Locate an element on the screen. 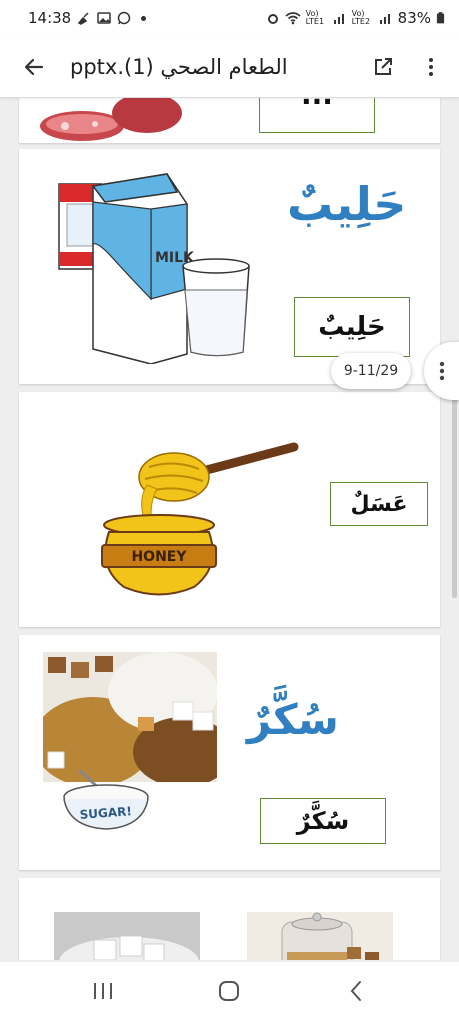  back-button is located at coordinates (34, 67).